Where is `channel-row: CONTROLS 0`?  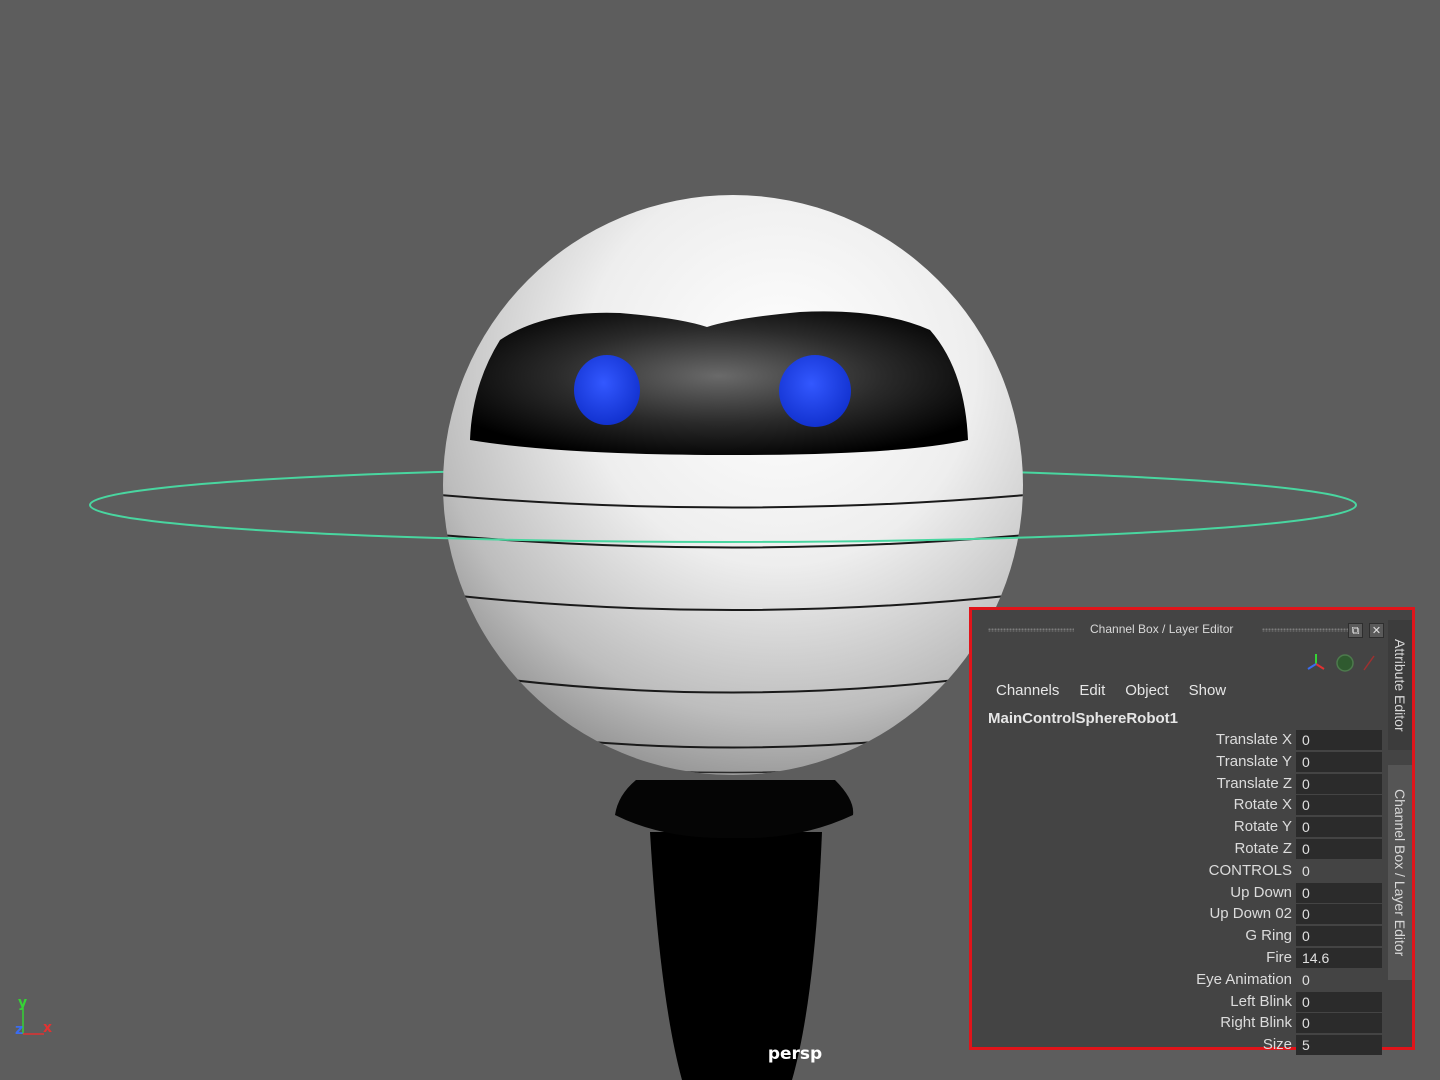 channel-row: CONTROLS 0 is located at coordinates (1177, 871).